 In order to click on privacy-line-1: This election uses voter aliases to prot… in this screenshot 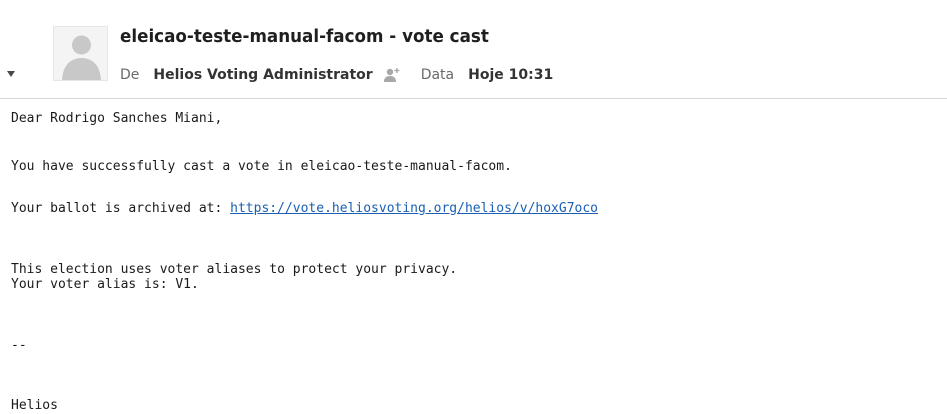, I will do `click(234, 269)`.